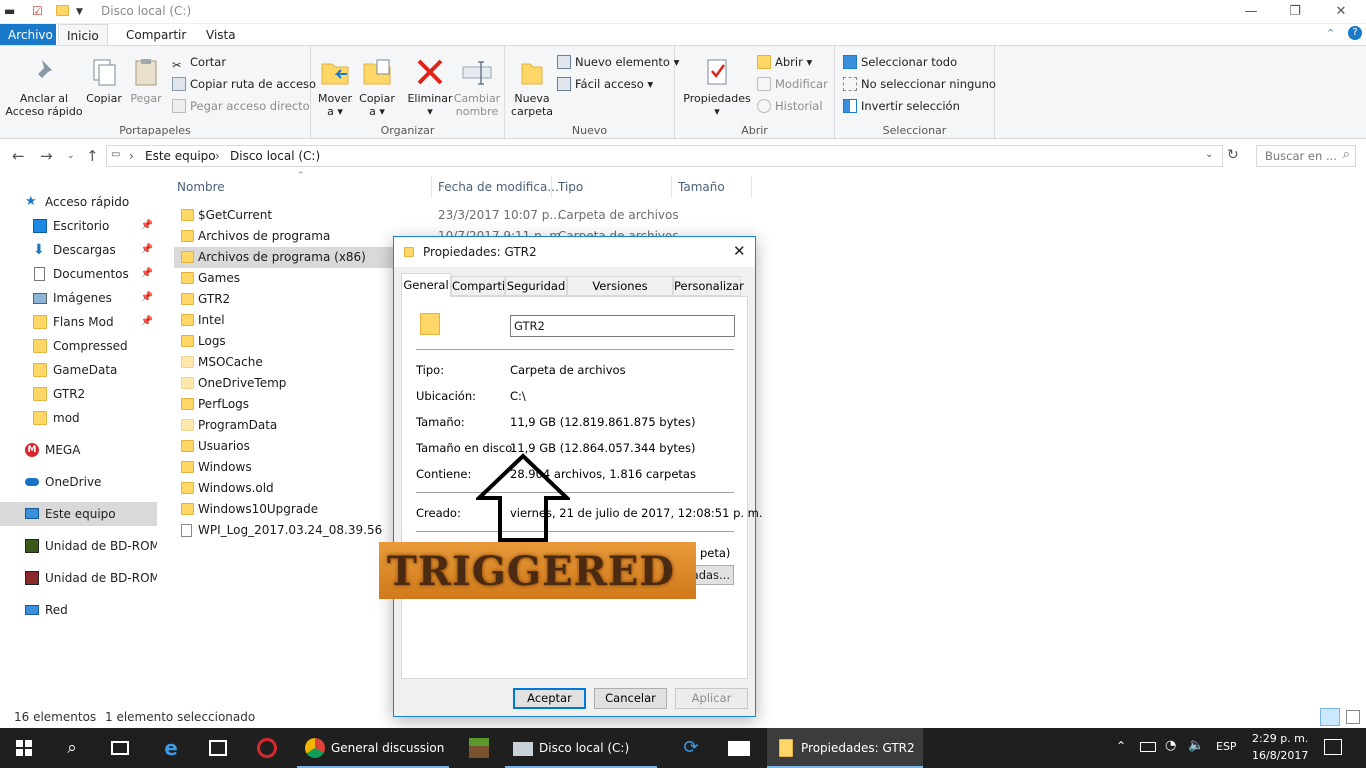  Describe the element at coordinates (532, 87) in the screenshot. I see `new-folder-button: Nueva carpeta` at that location.